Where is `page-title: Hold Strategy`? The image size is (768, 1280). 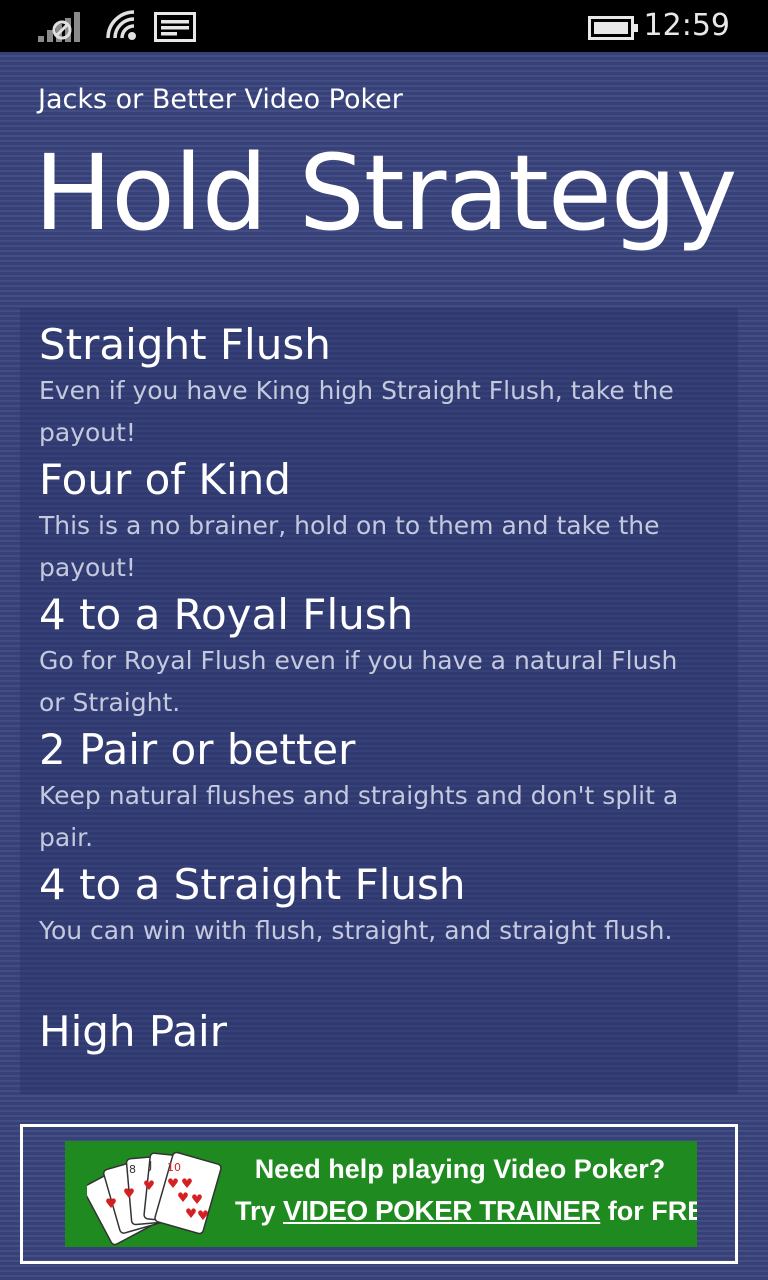
page-title: Hold Strategy is located at coordinates (385, 193).